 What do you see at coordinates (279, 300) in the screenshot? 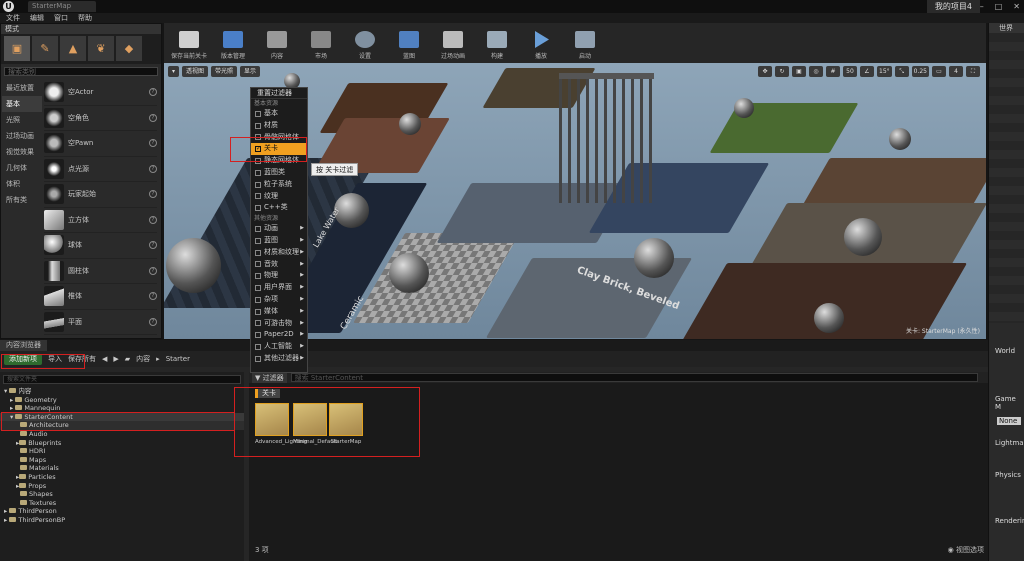
I see `filter-submenu: 杂项 ▶` at bounding box center [279, 300].